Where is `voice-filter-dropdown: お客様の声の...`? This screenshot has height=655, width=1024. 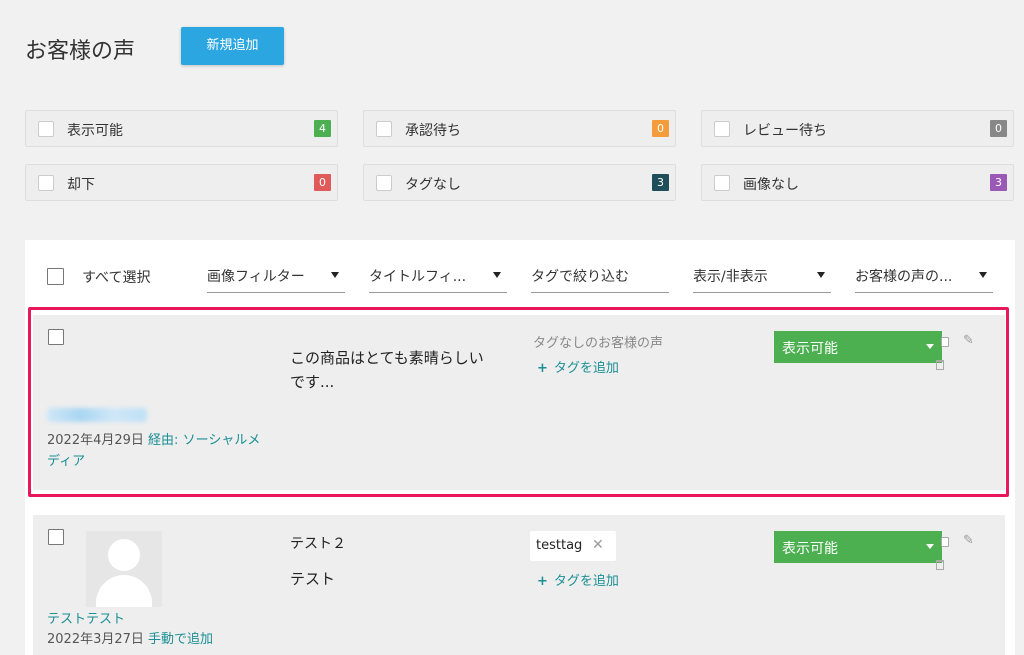 voice-filter-dropdown: お客様の声の... is located at coordinates (924, 277).